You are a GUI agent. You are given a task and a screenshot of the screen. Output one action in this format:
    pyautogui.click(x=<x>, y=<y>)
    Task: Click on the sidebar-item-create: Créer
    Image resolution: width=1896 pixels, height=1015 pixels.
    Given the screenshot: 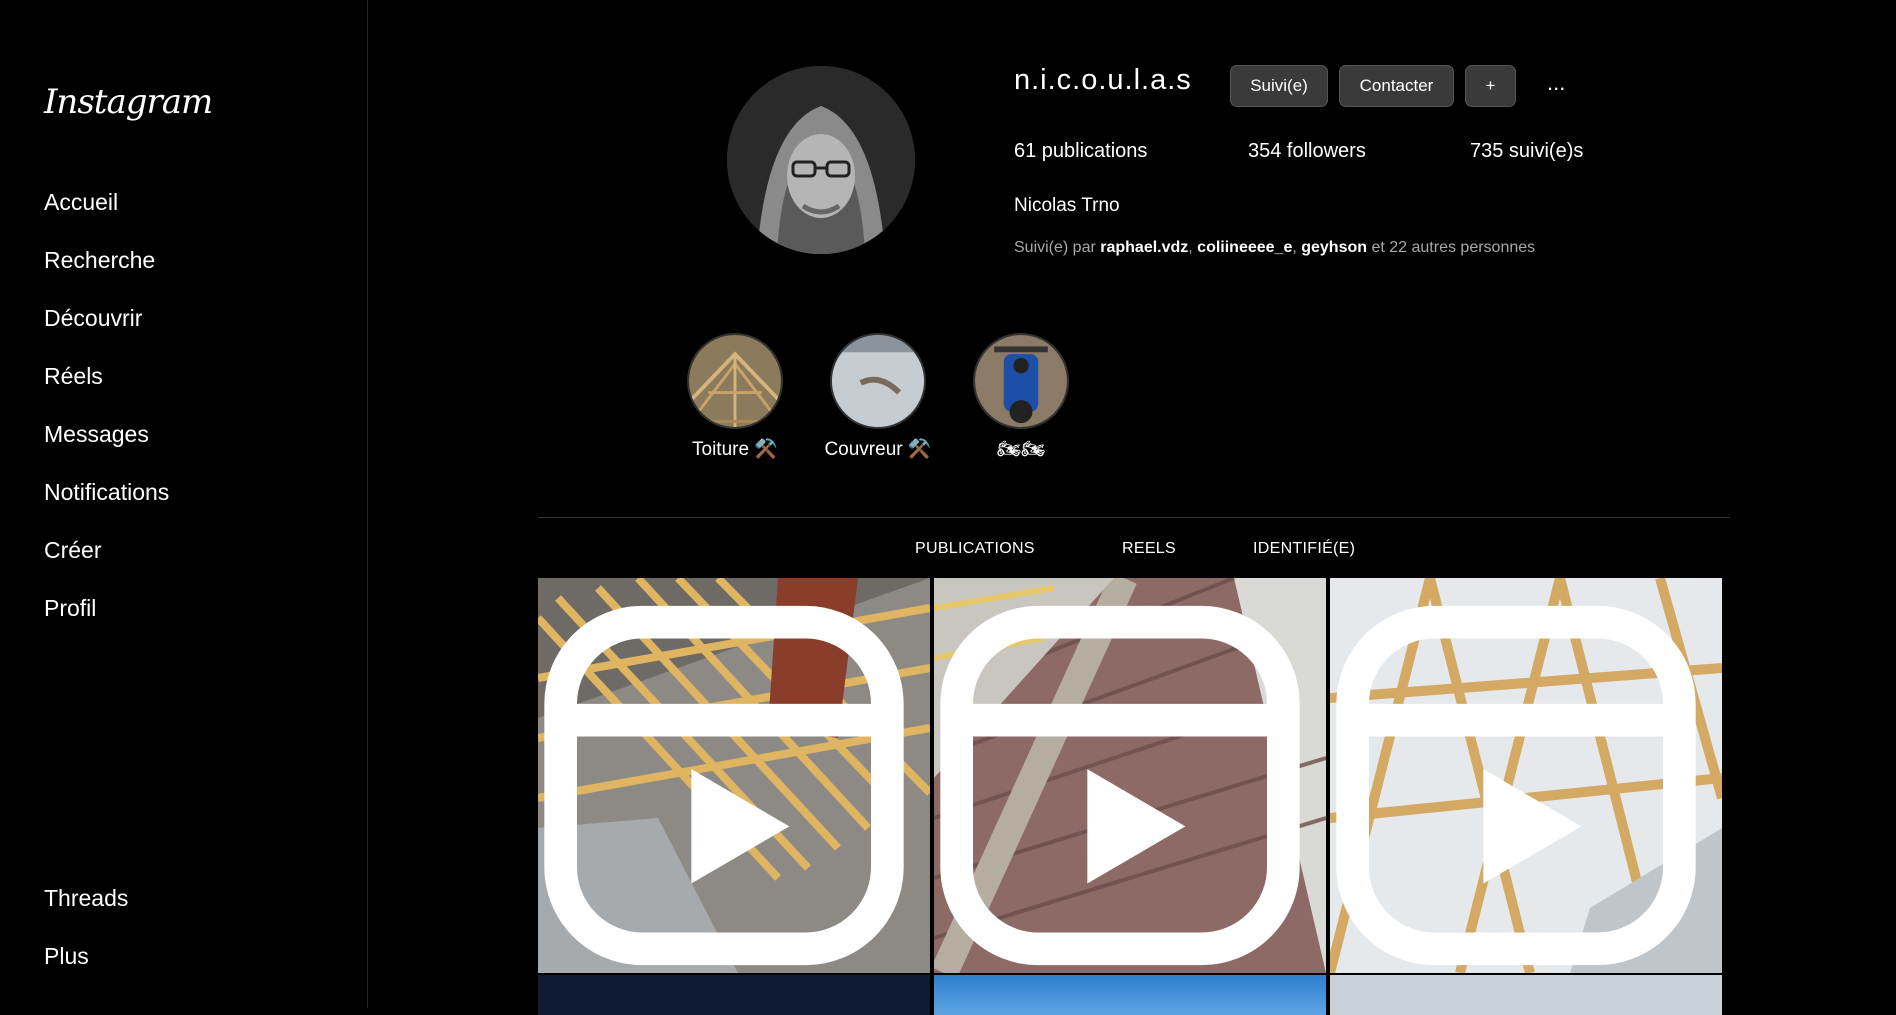 What is the action you would take?
    pyautogui.click(x=106, y=557)
    